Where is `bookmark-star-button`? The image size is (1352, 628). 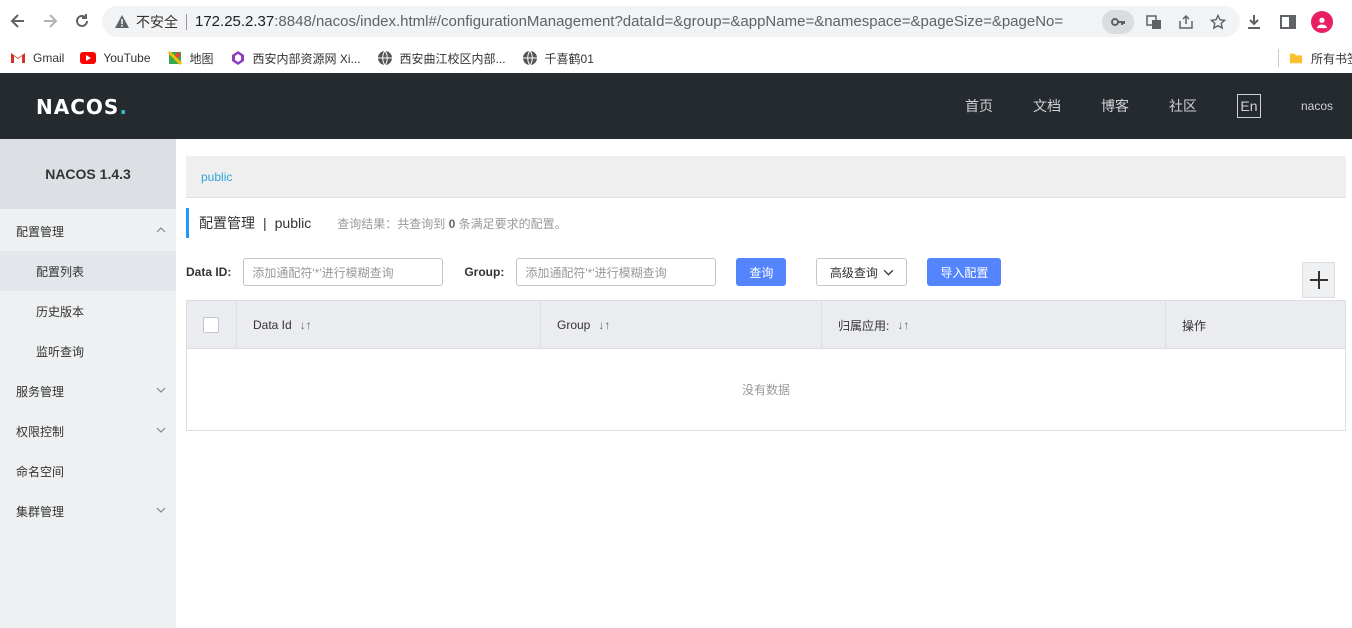
bookmark-star-button is located at coordinates (1218, 22).